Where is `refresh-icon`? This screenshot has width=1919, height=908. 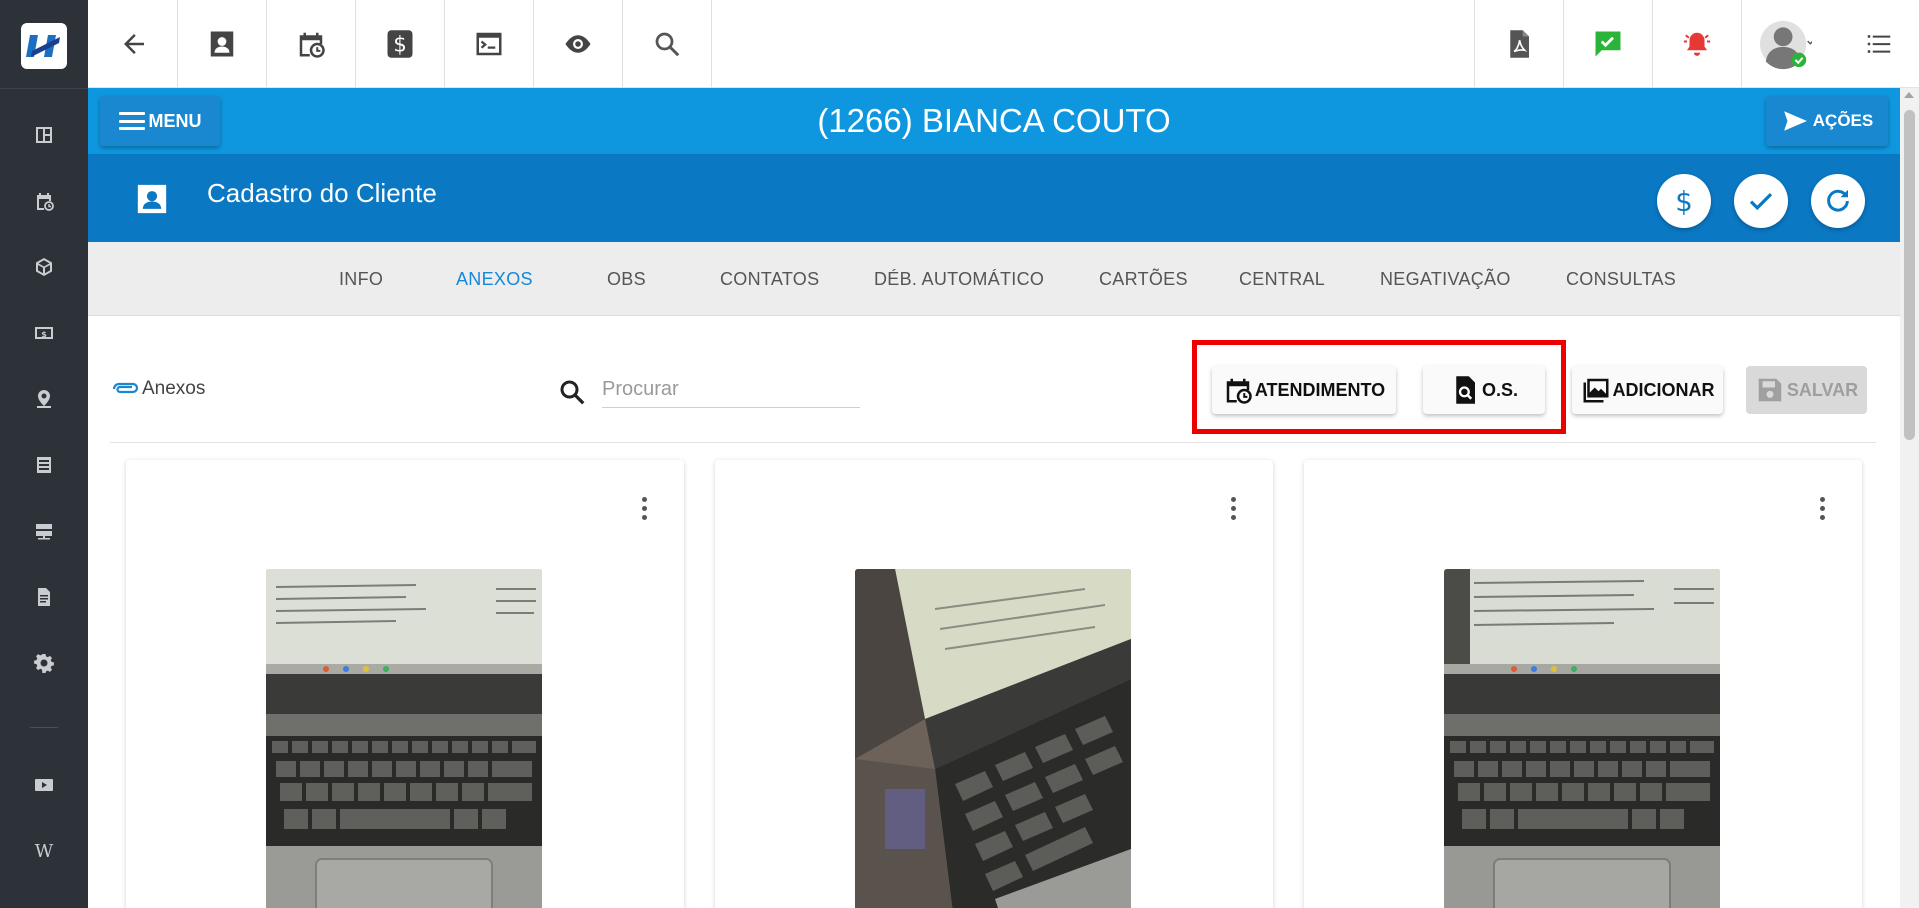
refresh-icon is located at coordinates (1838, 200).